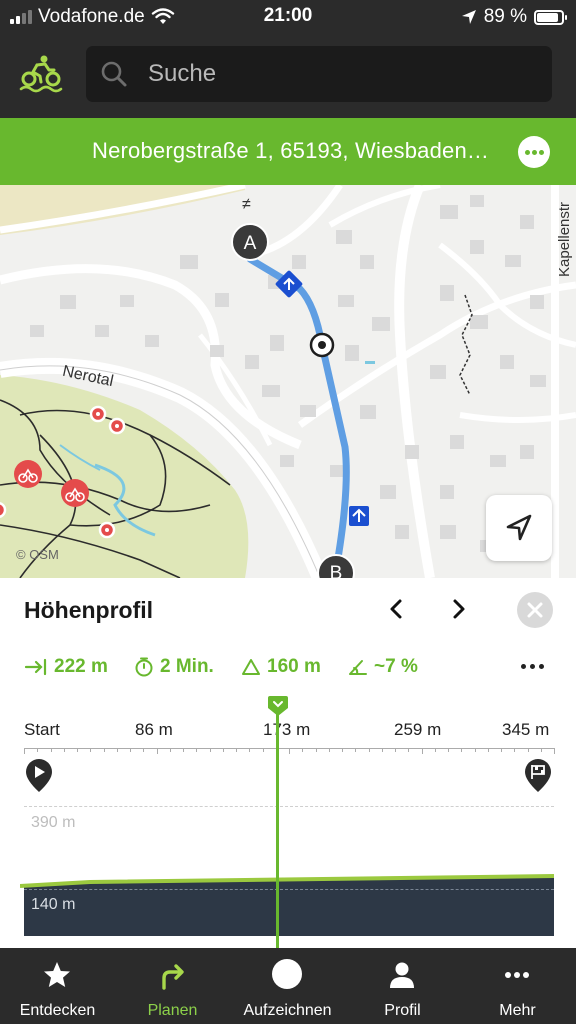 The height and width of the screenshot is (1024, 576). I want to click on stat-distance: 222 m, so click(66, 667).